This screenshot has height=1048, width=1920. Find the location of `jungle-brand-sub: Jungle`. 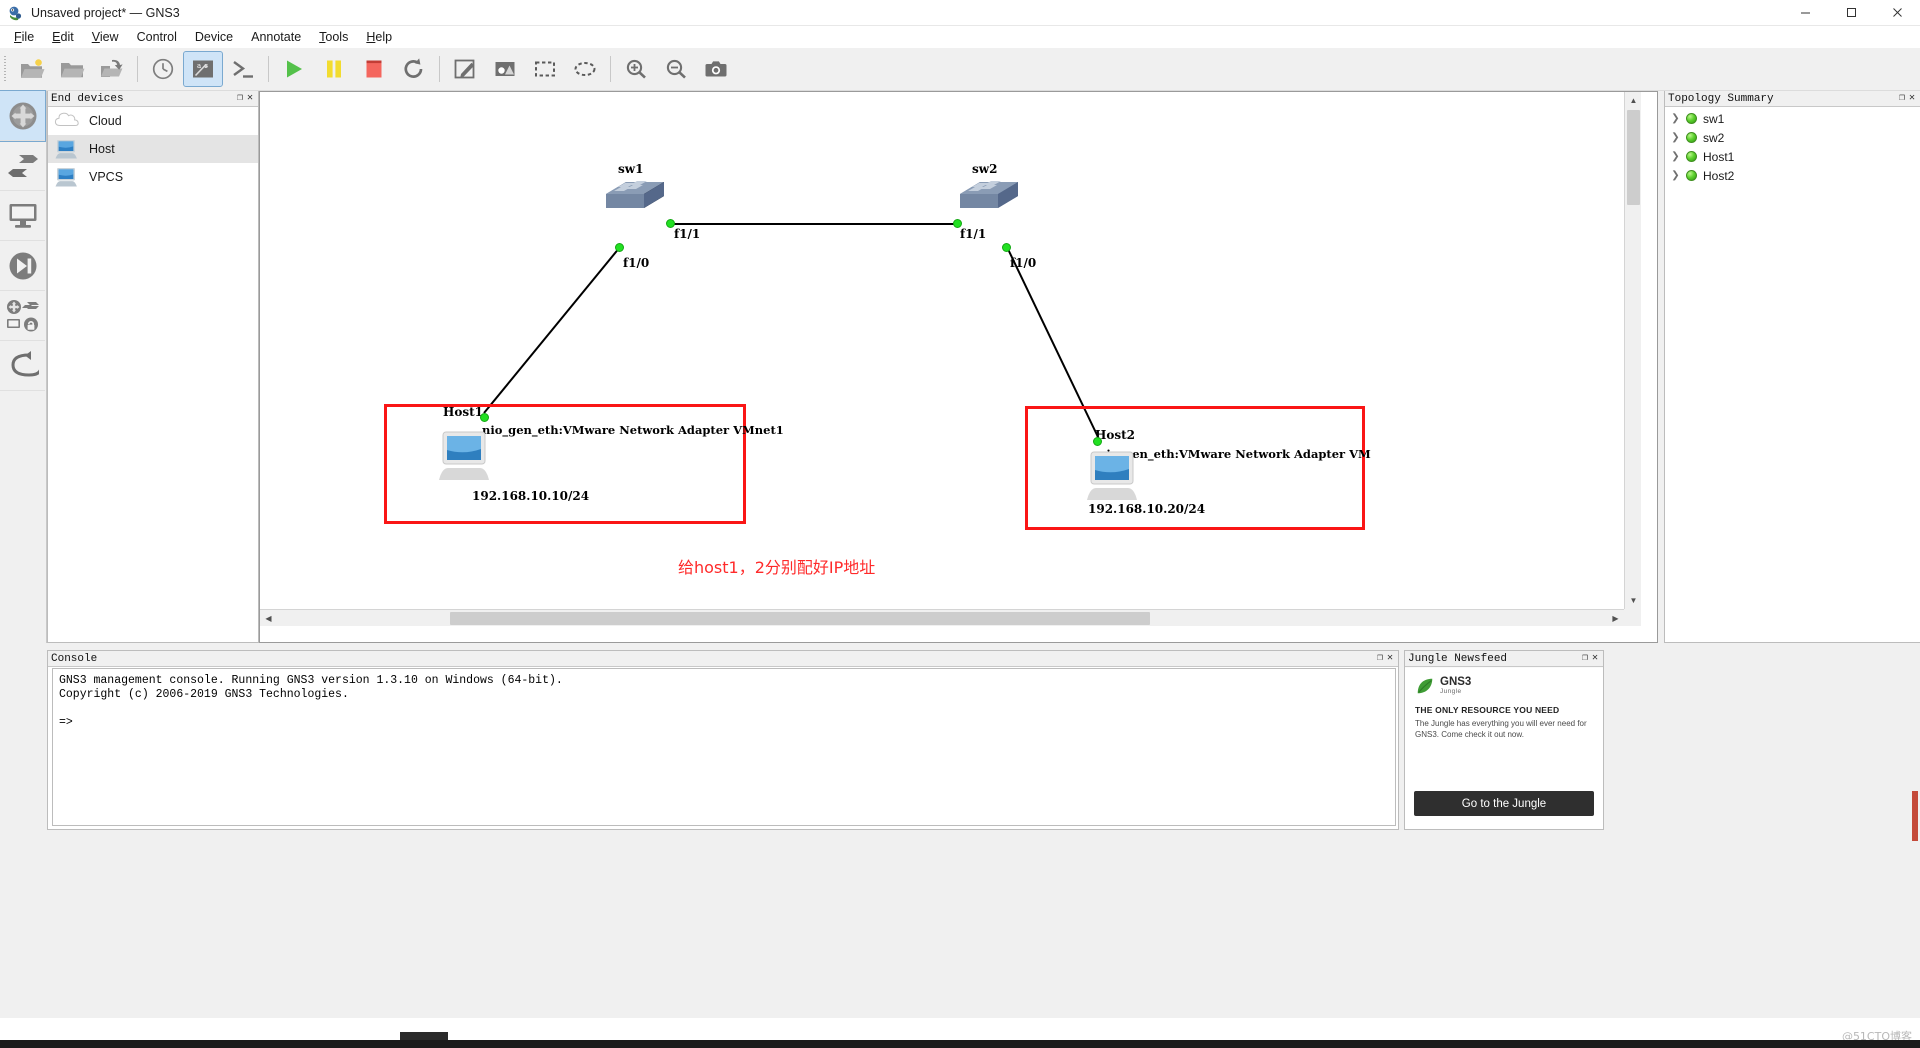

jungle-brand-sub: Jungle is located at coordinates (1451, 691).